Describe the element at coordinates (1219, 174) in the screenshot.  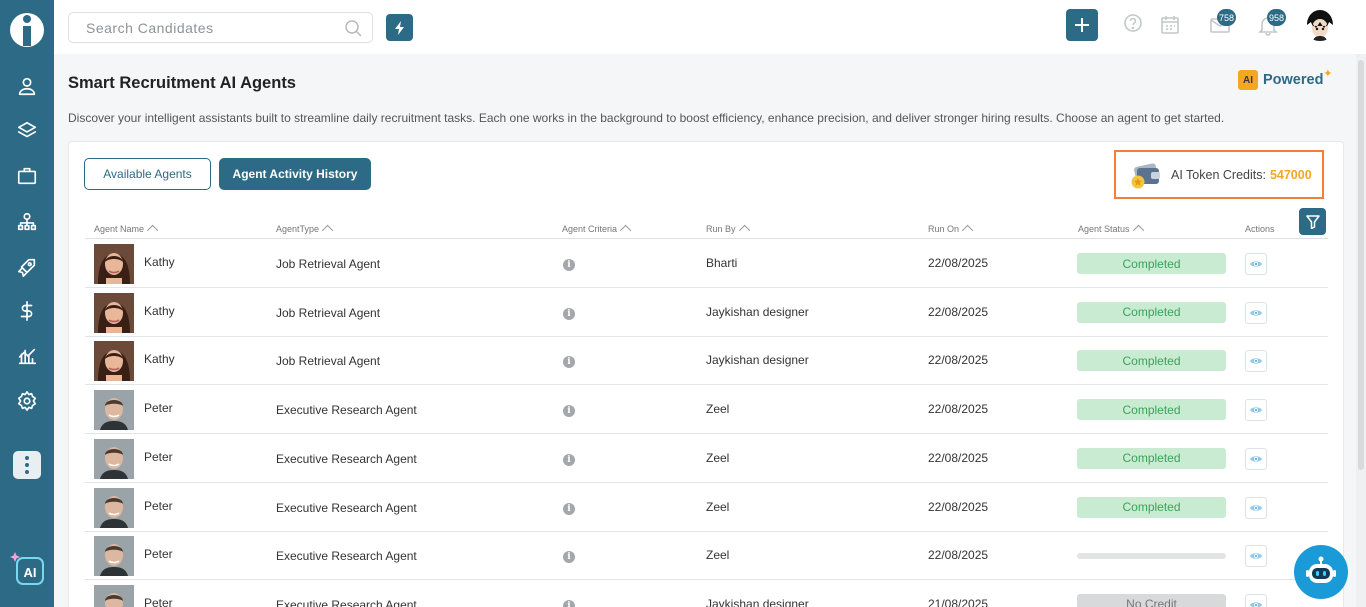
I see `ai-token-credits: AI Token Credits: 547000` at that location.